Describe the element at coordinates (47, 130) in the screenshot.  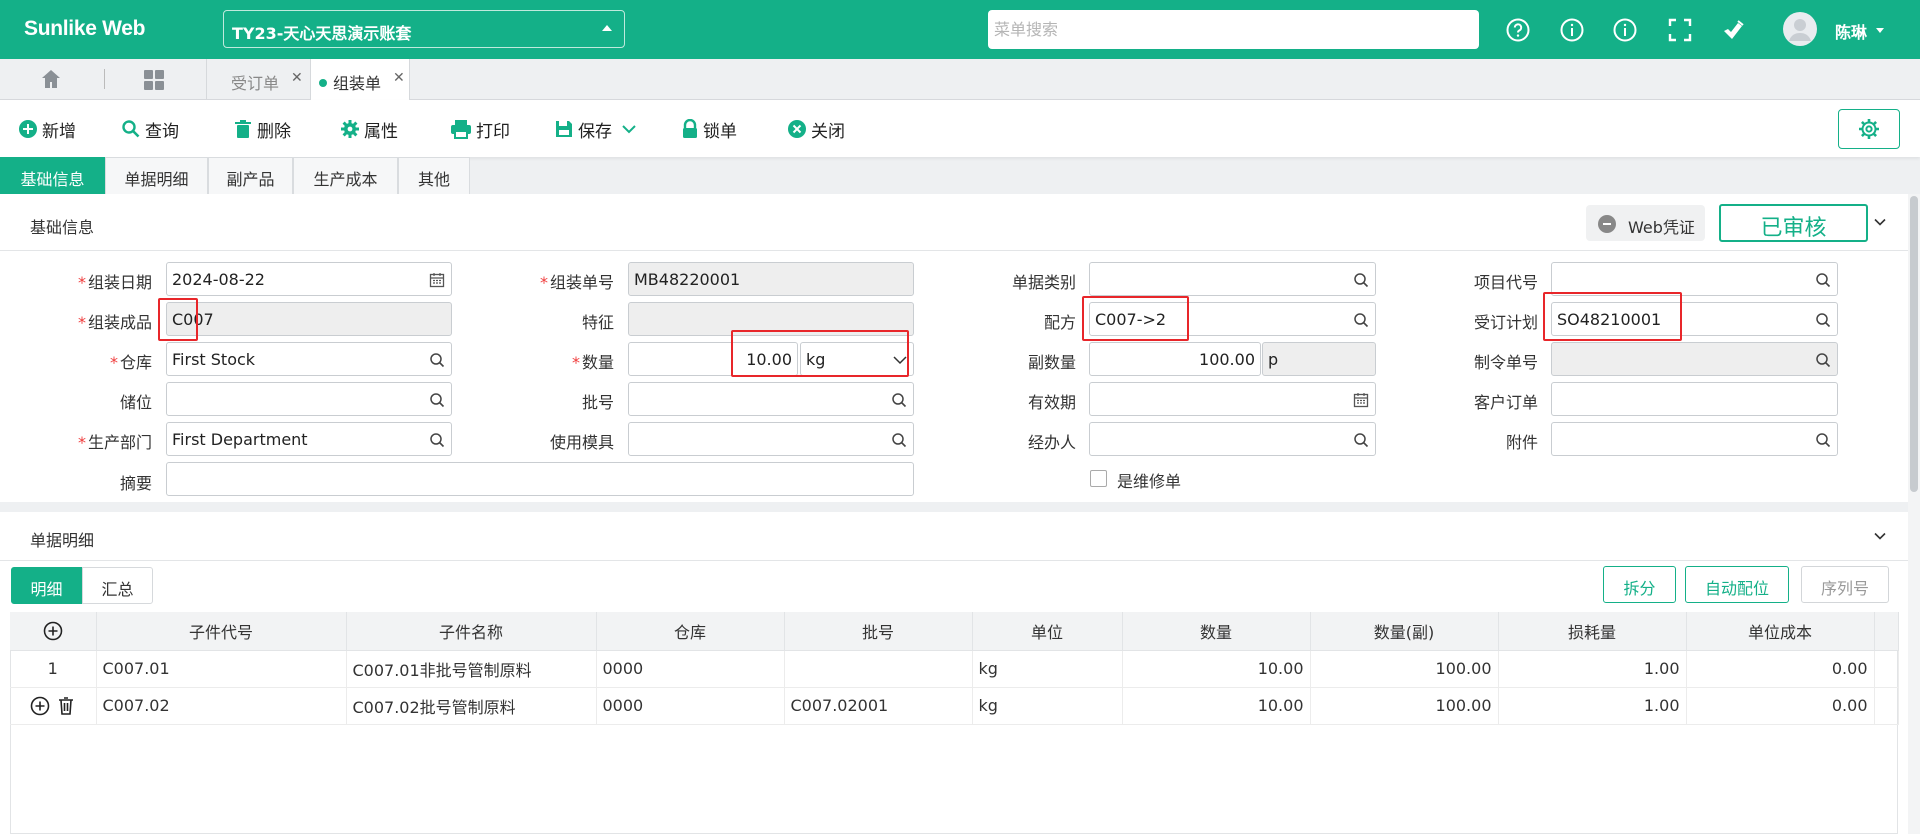
I see `add-button: 新增` at that location.